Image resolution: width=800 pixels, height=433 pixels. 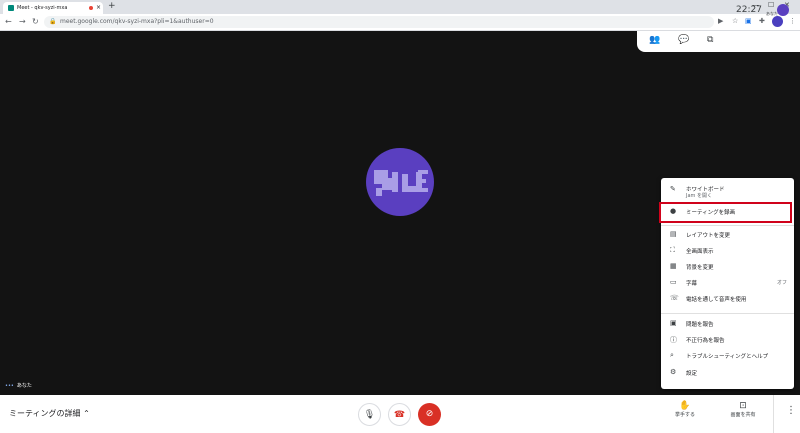 I want to click on hand-icon: ✋, so click(x=685, y=406).